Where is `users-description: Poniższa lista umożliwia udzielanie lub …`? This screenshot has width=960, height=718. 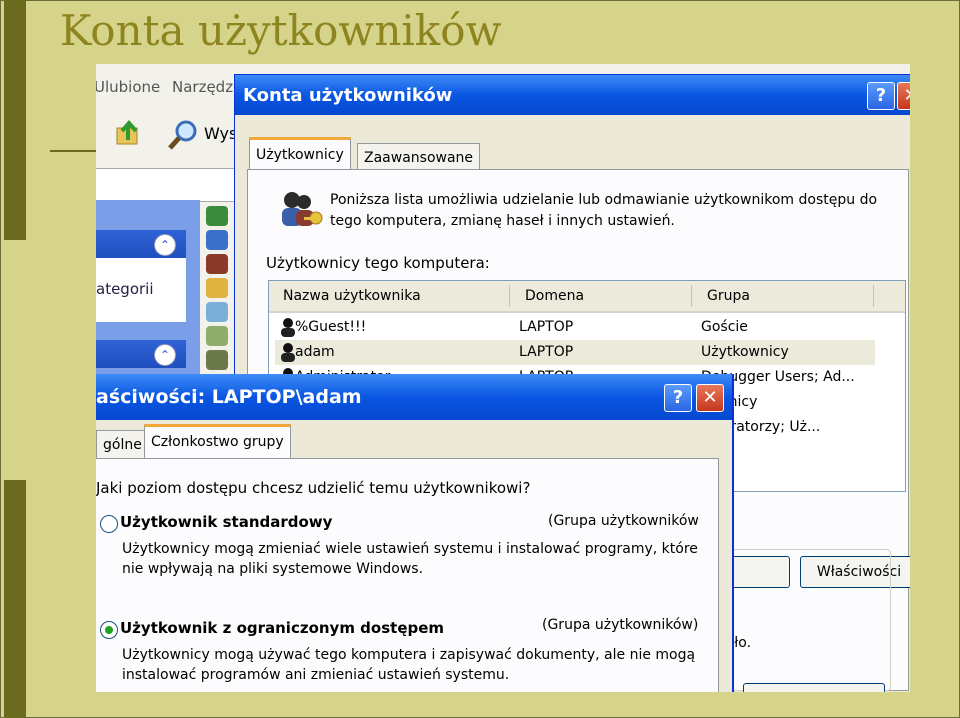 users-description: Poniższa lista umożliwia udzielanie lub … is located at coordinates (604, 210).